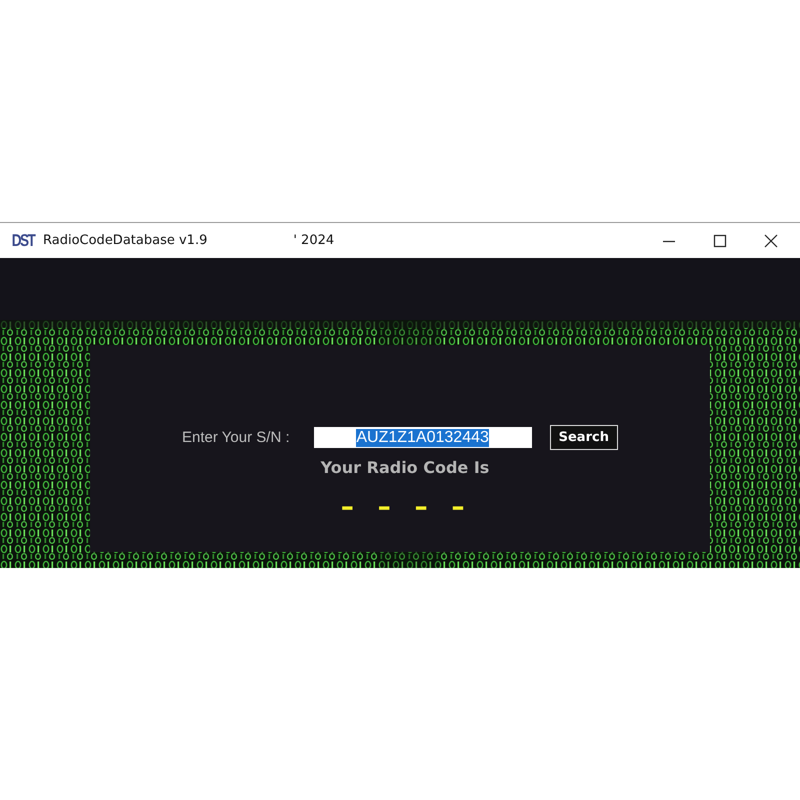 The height and width of the screenshot is (800, 800). I want to click on serial-label: Enter Your S/N :, so click(236, 437).